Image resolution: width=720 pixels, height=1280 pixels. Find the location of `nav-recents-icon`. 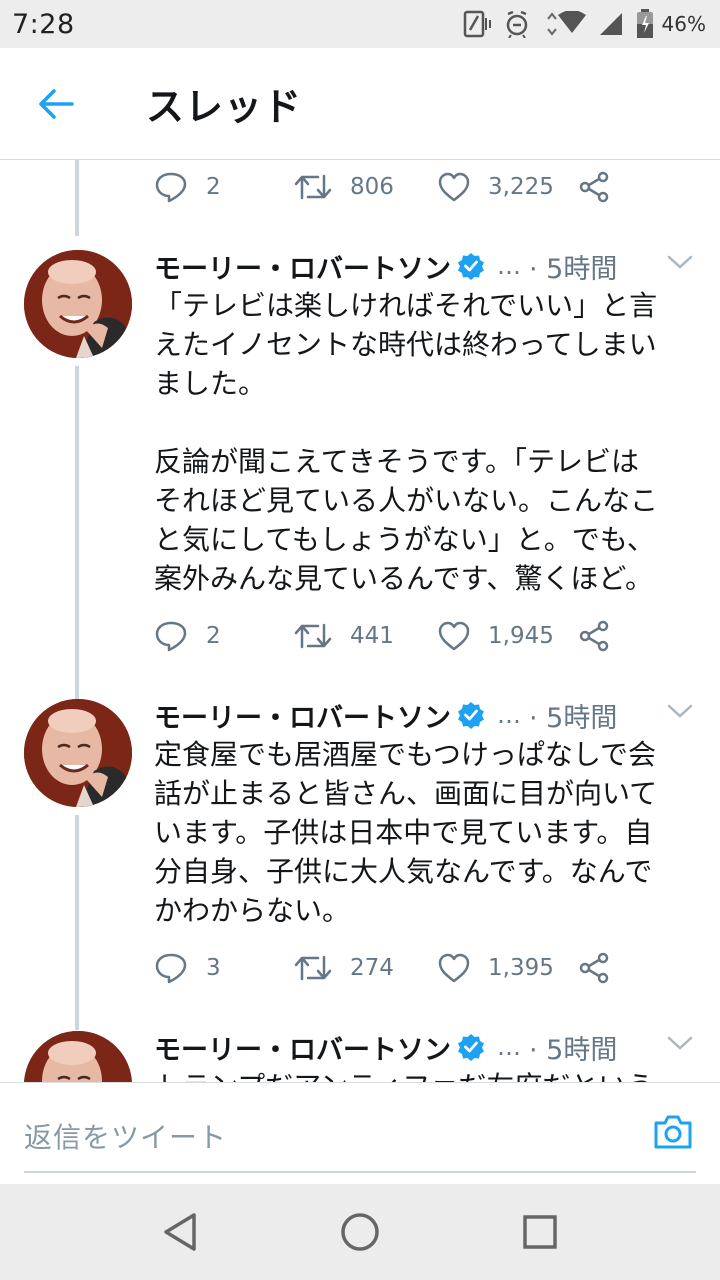

nav-recents-icon is located at coordinates (540, 1232).